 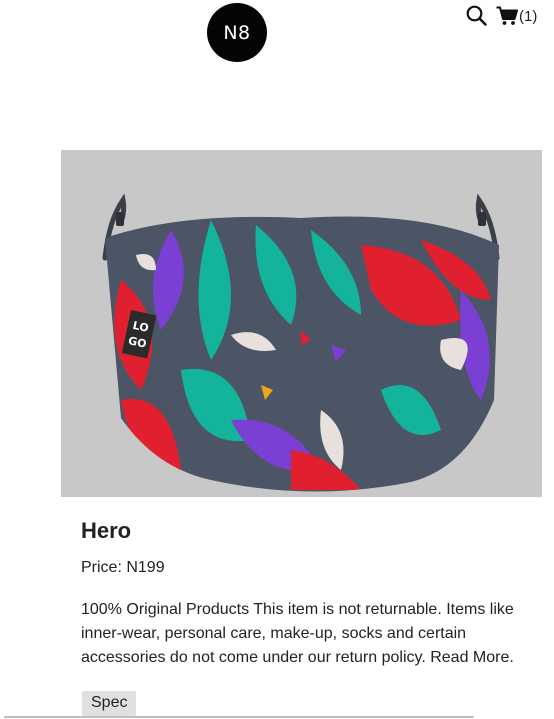 What do you see at coordinates (239, 717) in the screenshot?
I see `horizontal-scrollbar` at bounding box center [239, 717].